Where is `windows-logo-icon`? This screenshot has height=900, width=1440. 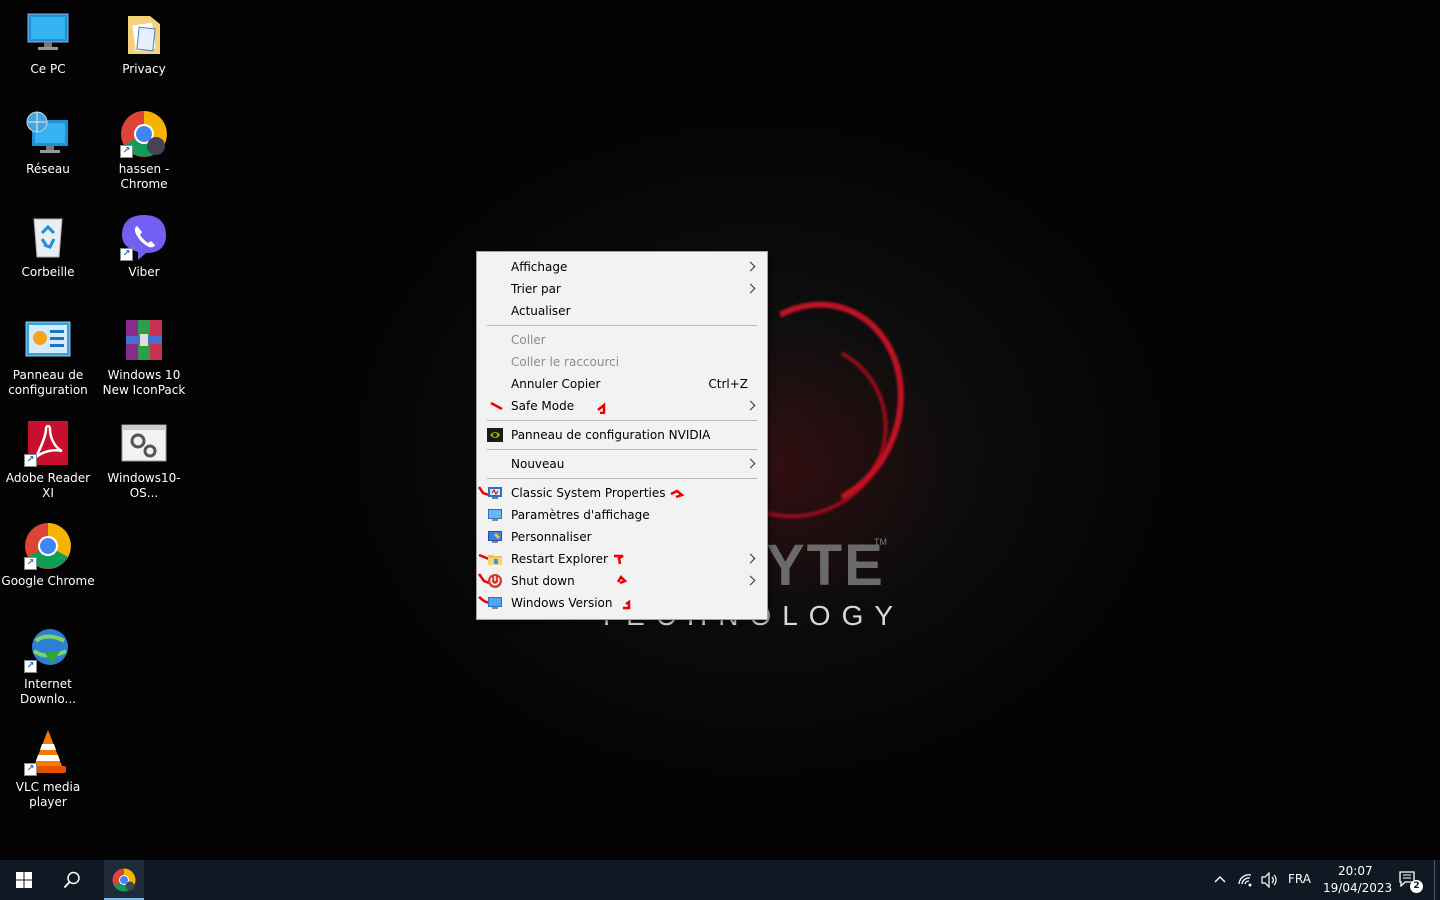
windows-logo-icon is located at coordinates (24, 880).